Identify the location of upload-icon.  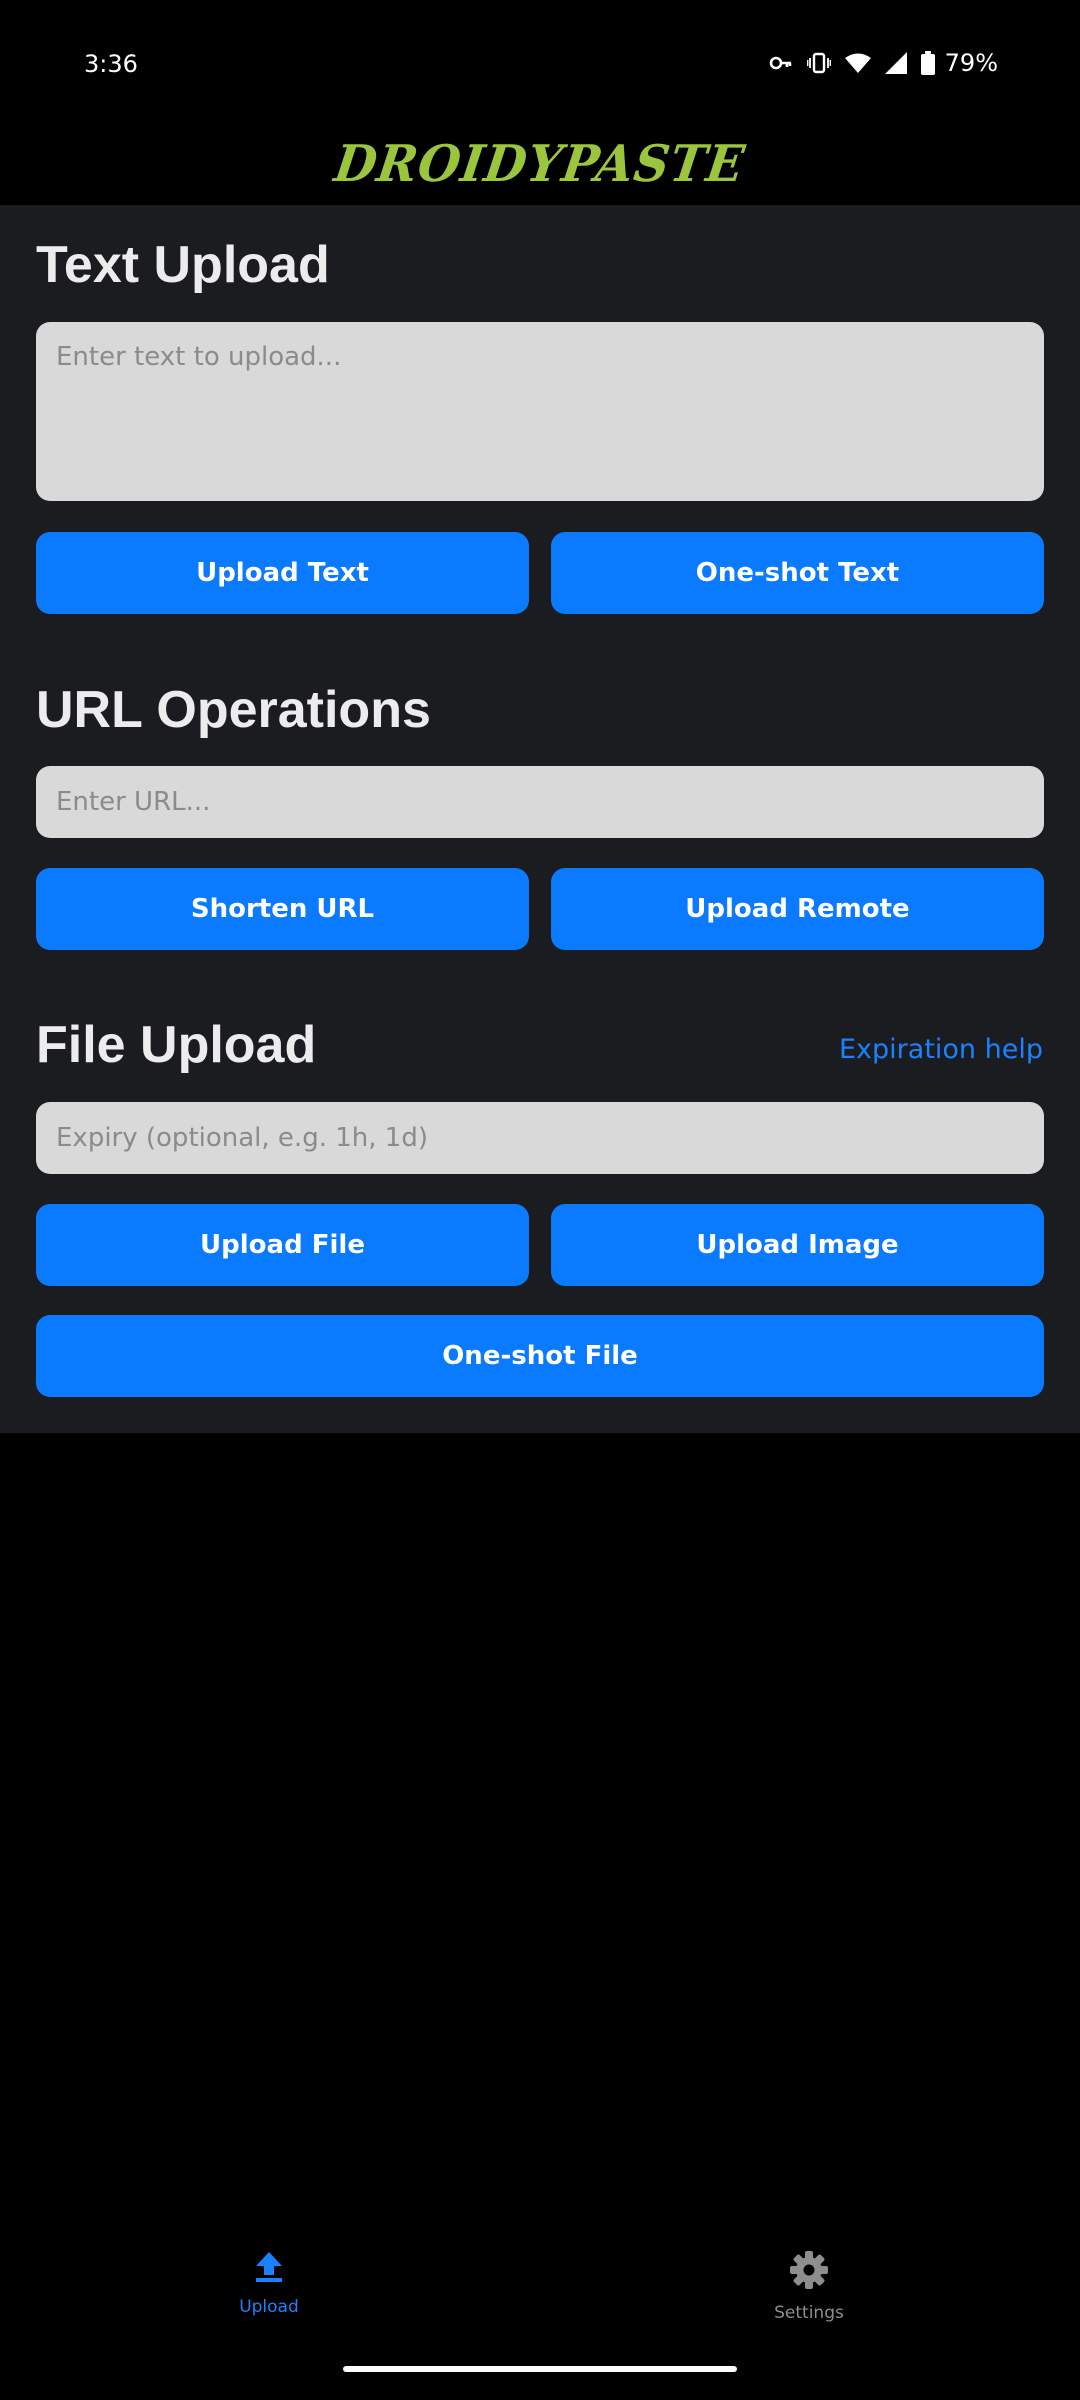
(269, 2269).